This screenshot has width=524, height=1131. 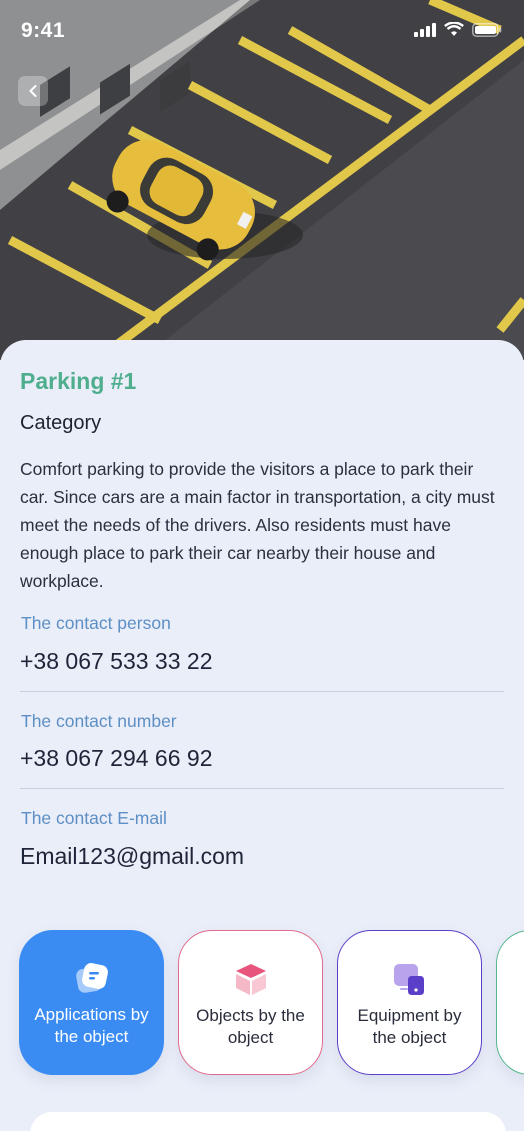 What do you see at coordinates (116, 661) in the screenshot?
I see `contact-person-value: +38 067 533 33 22` at bounding box center [116, 661].